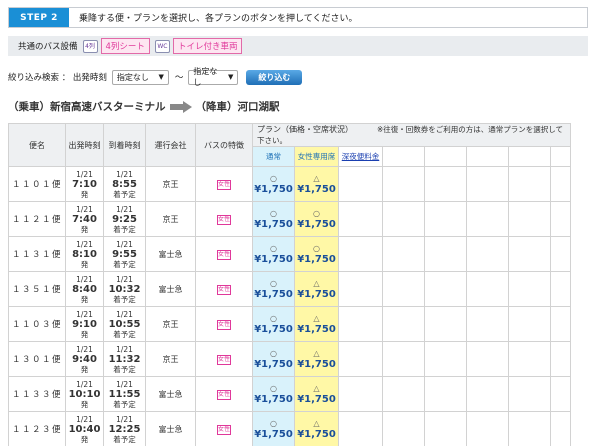 This screenshot has width=600, height=446. What do you see at coordinates (87, 107) in the screenshot?
I see `route-from: （乗車）新宿高速バスターミナル` at bounding box center [87, 107].